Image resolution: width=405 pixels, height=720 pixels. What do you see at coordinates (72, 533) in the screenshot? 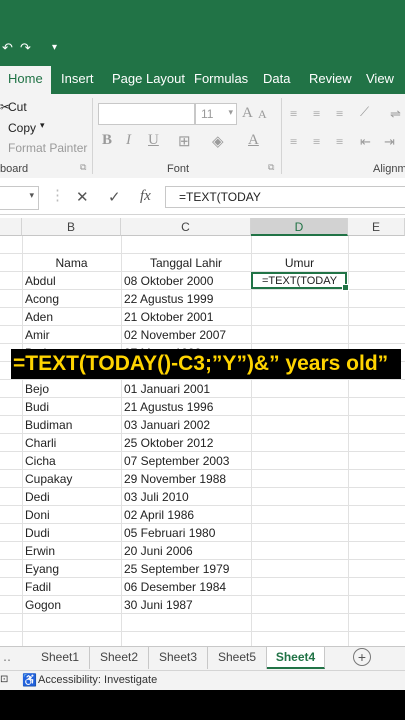
I see `cell-nama: Dudi` at bounding box center [72, 533].